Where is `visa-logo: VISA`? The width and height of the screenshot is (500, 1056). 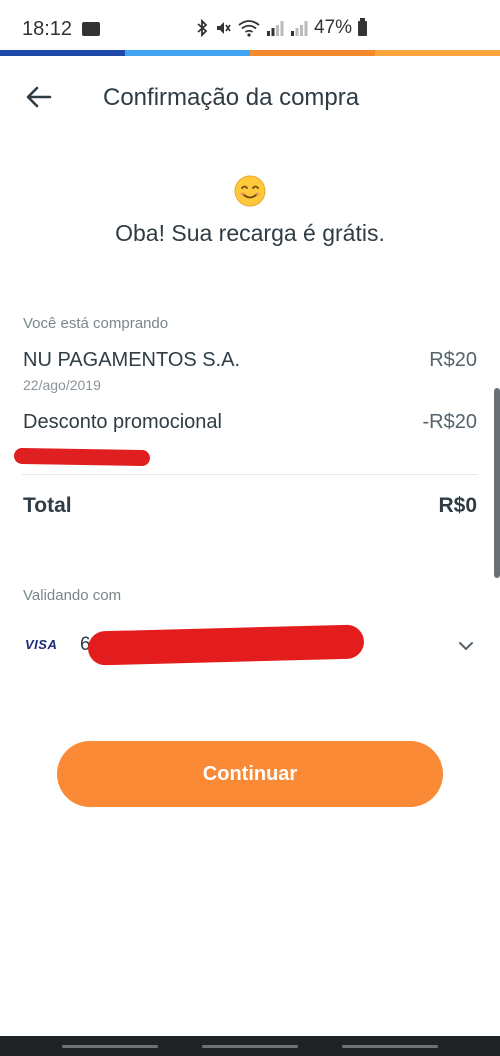 visa-logo: VISA is located at coordinates (41, 644).